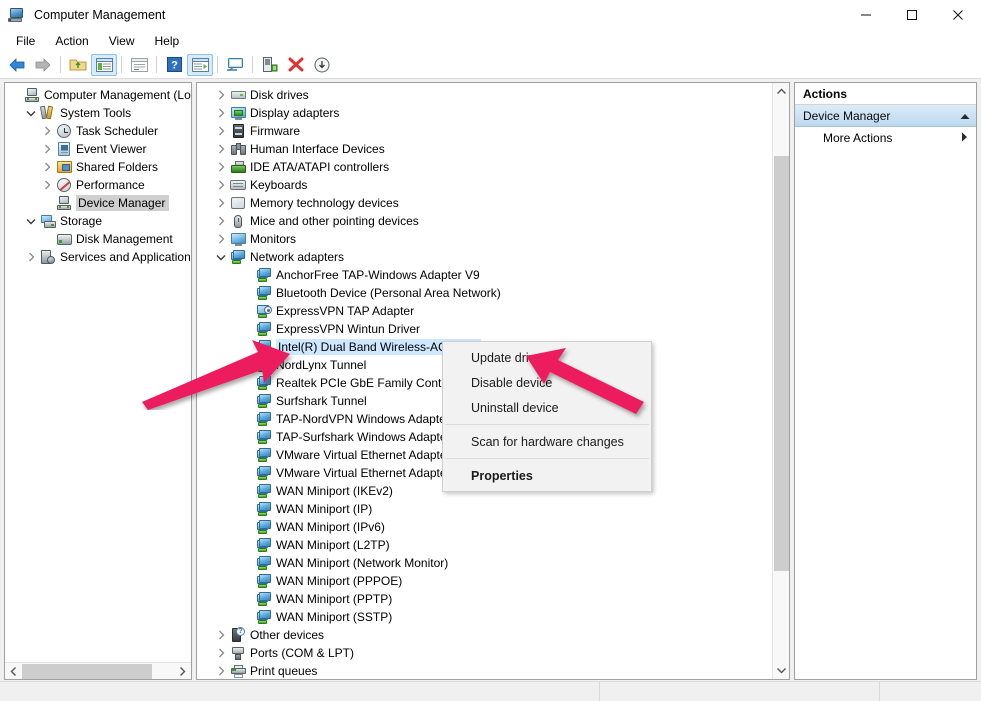 The width and height of the screenshot is (981, 701). I want to click on console-tree-item: Services and Applications, so click(98, 257).